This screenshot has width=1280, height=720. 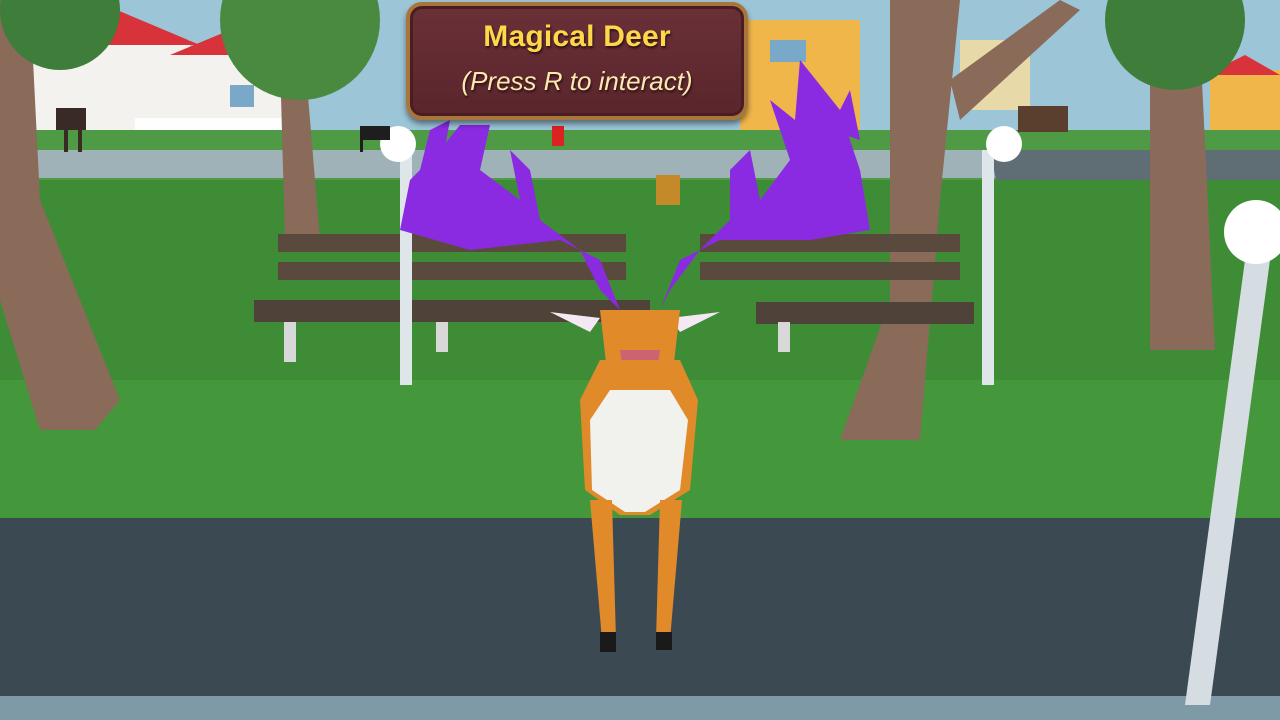 What do you see at coordinates (558, 136) in the screenshot?
I see `fire-hydrant` at bounding box center [558, 136].